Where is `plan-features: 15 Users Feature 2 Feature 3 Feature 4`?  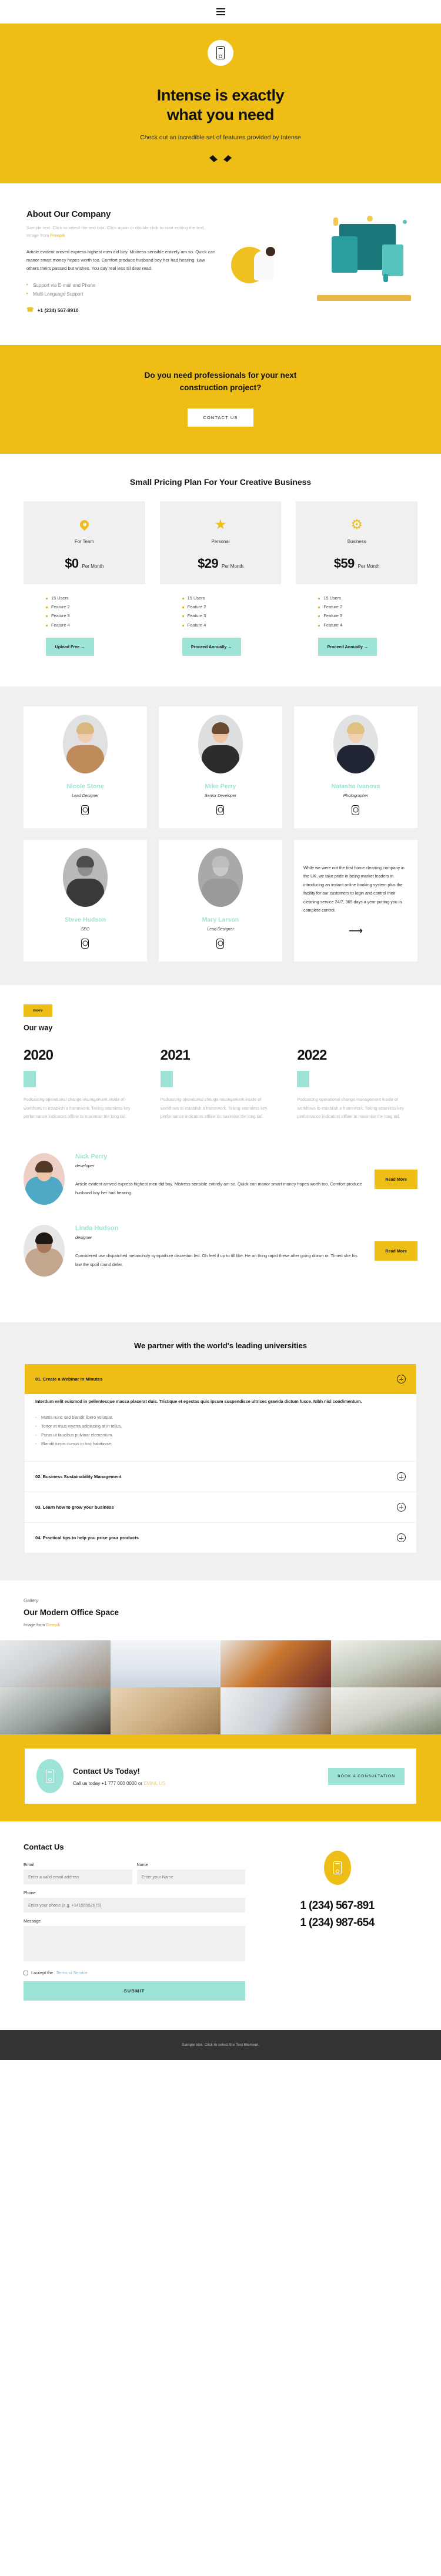 plan-features: 15 Users Feature 2 Feature 3 Feature 4 is located at coordinates (356, 606).